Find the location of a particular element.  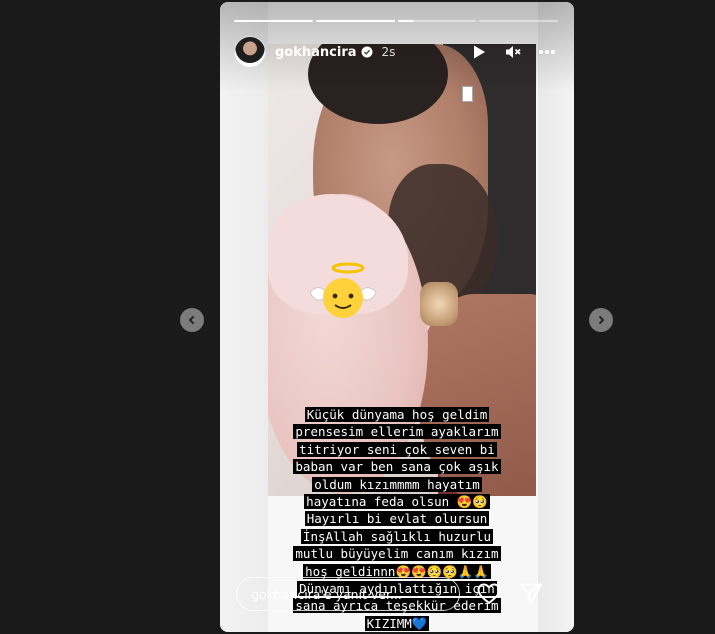

photo-watch is located at coordinates (439, 304).